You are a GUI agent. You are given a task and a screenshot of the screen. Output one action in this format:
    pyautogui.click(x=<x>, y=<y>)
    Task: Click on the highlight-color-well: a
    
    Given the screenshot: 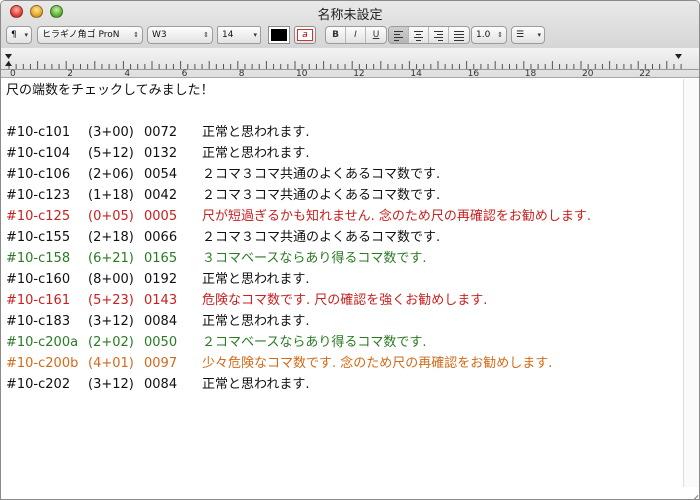 What is the action you would take?
    pyautogui.click(x=305, y=35)
    